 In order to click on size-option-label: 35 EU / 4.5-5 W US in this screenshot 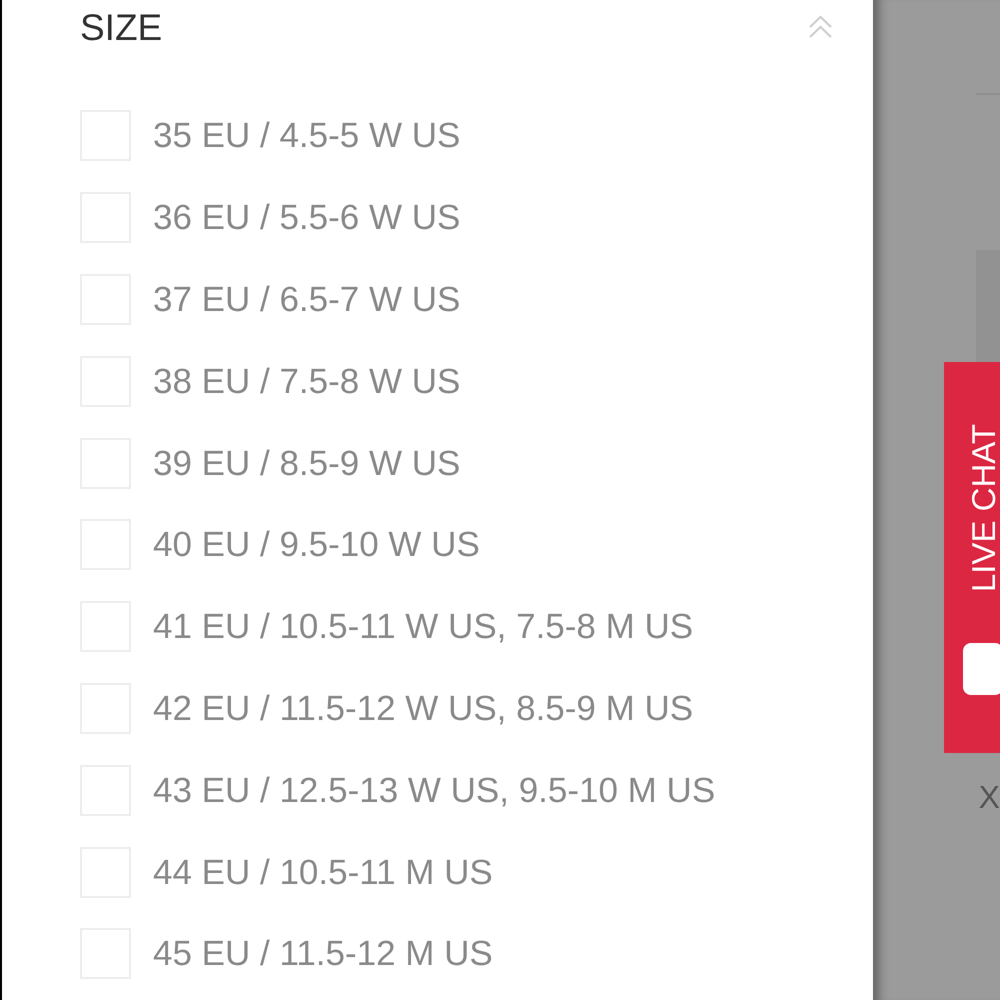, I will do `click(306, 136)`.